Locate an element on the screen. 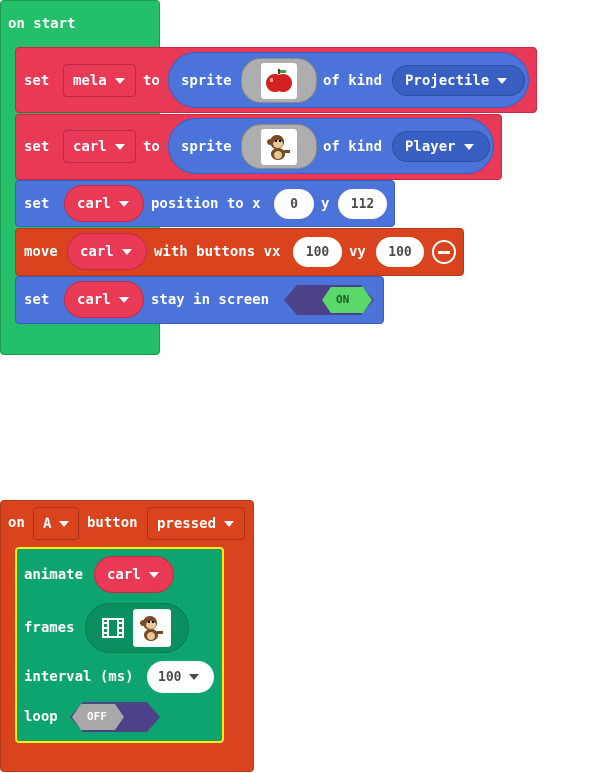  vy-label: vy is located at coordinates (357, 252).